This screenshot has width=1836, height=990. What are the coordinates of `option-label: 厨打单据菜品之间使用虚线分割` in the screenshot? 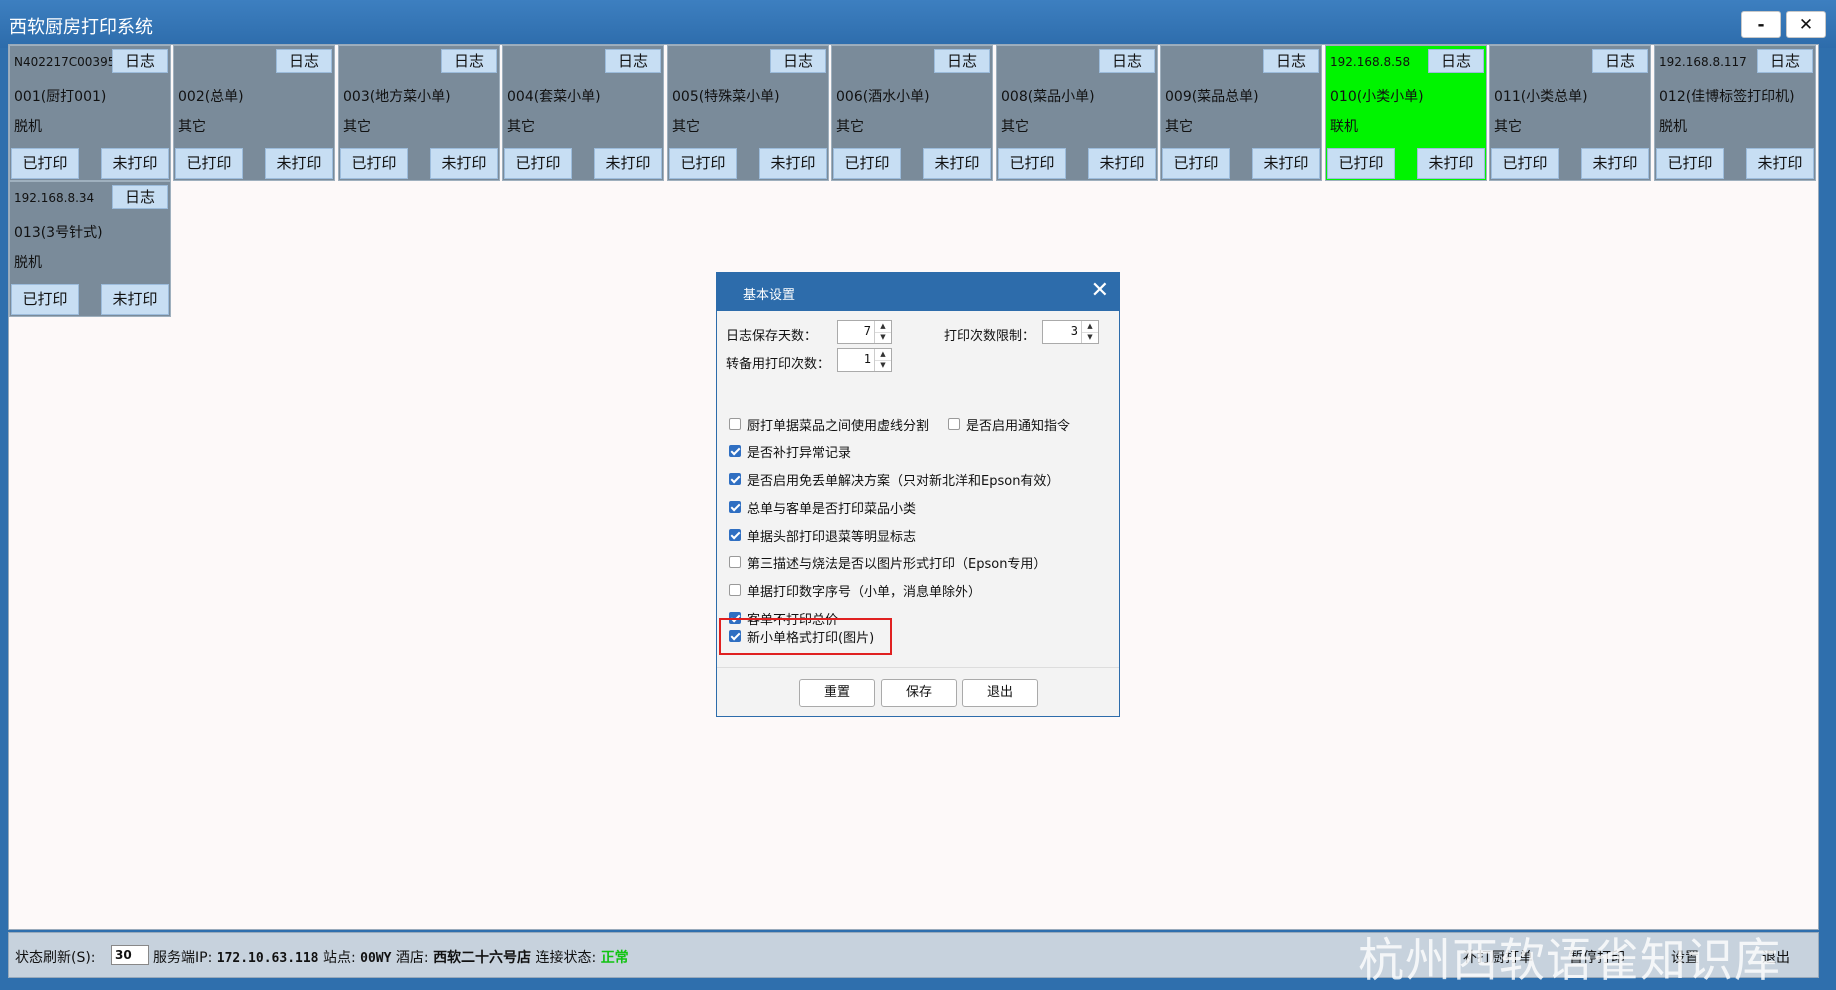 It's located at (838, 426).